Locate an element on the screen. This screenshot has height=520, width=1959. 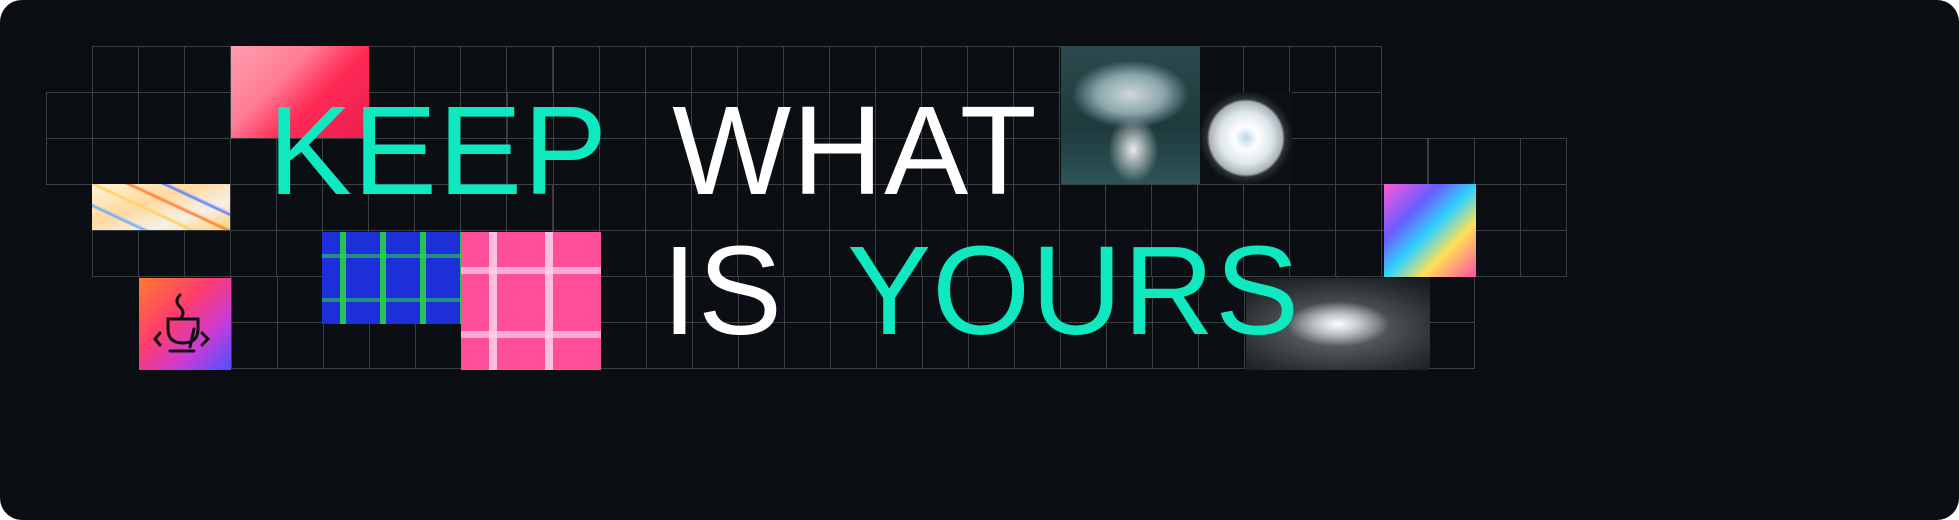
headline-line-2: IS YOURS is located at coordinates (981, 291).